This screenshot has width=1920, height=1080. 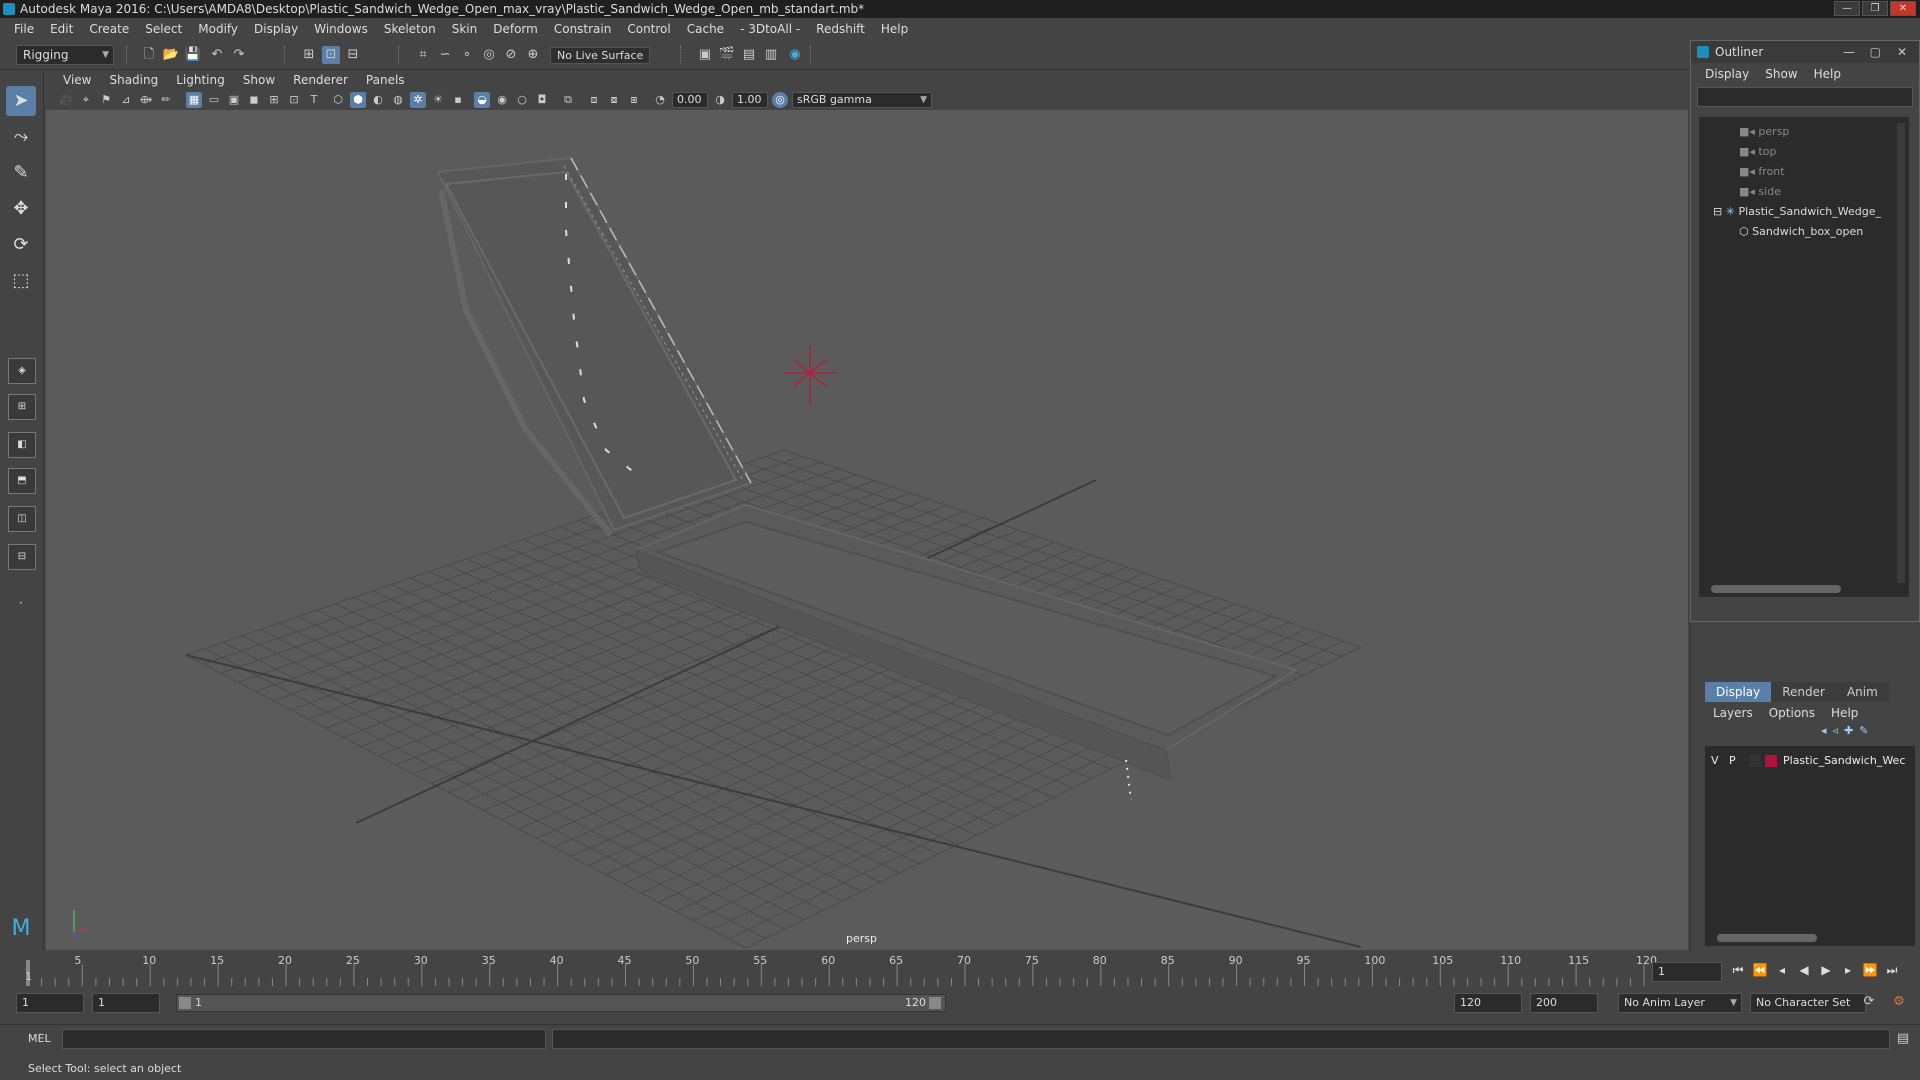 What do you see at coordinates (445, 55) in the screenshot?
I see `snap-curve-icon: ∽` at bounding box center [445, 55].